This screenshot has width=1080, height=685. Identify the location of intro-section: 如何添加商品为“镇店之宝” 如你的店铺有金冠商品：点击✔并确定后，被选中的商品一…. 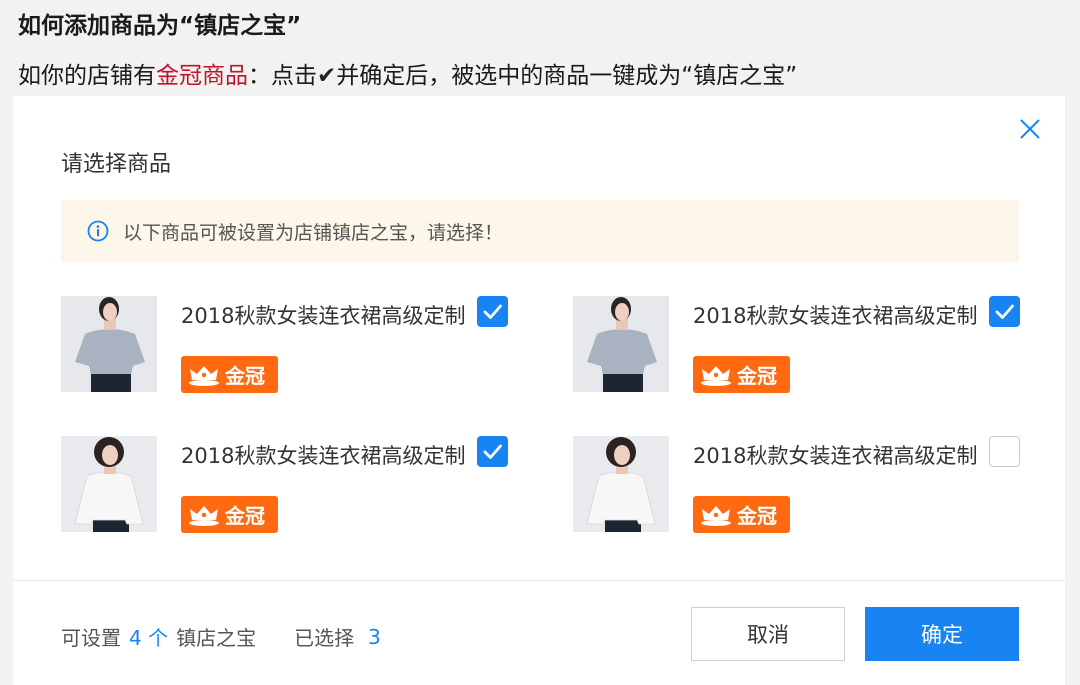
(543, 53).